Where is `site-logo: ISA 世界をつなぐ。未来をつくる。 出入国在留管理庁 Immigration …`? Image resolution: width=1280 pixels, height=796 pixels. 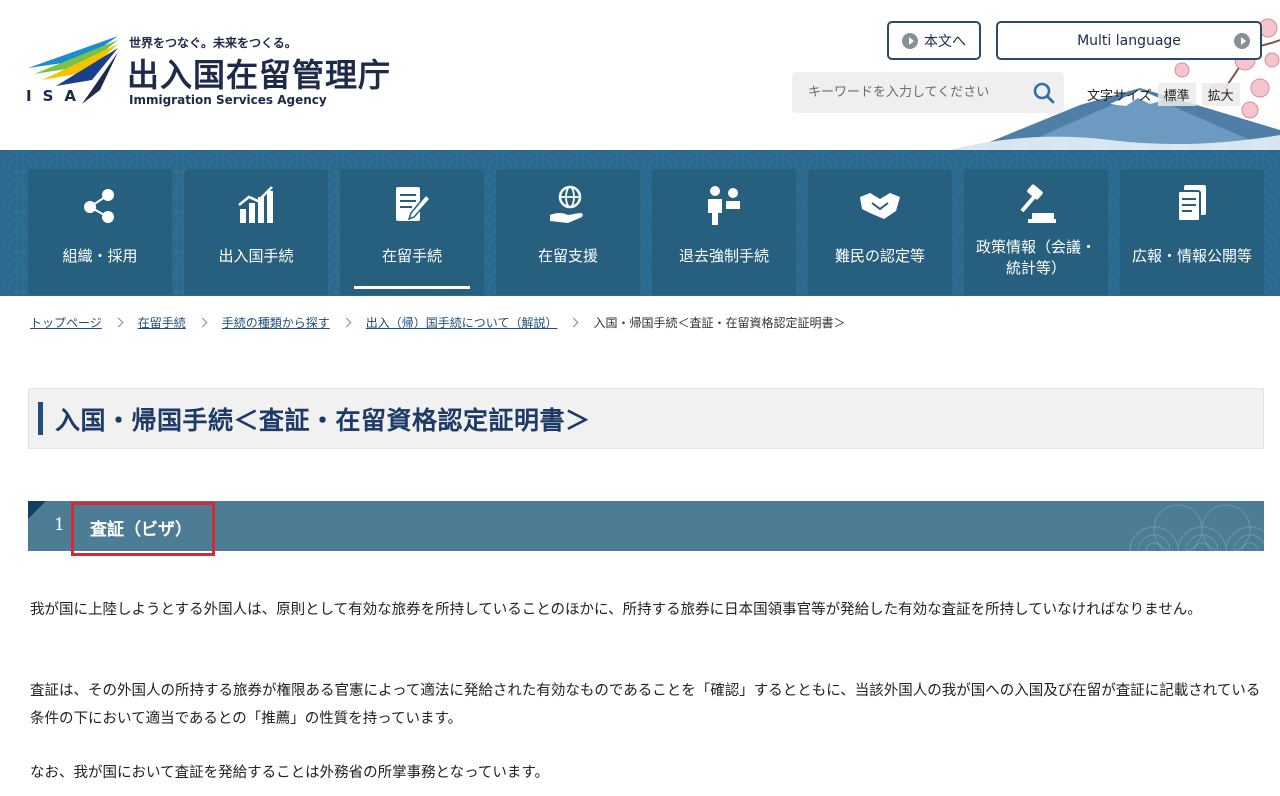
site-logo: ISA 世界をつなぐ。未来をつくる。 出入国在留管理庁 Immigration … is located at coordinates (216, 70).